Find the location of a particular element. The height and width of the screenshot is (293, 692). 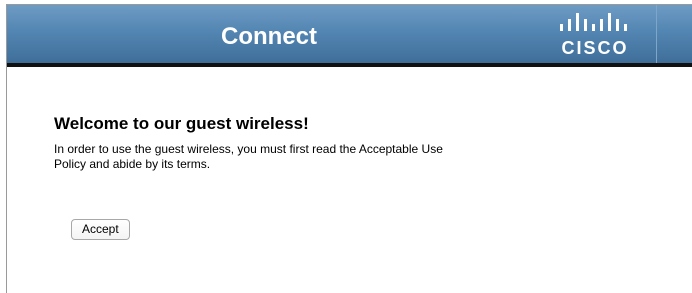

cisco-logo-icon: CISCO is located at coordinates (594, 35).